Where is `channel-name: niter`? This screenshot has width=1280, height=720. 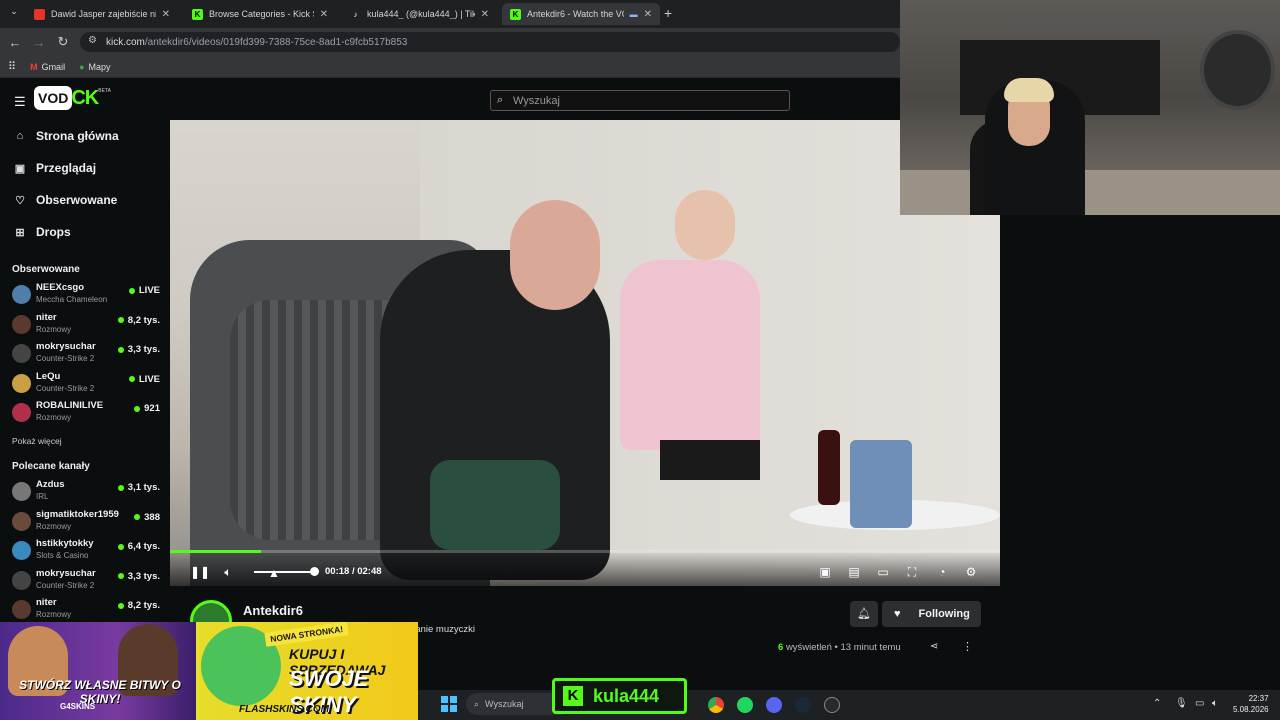
channel-name: niter is located at coordinates (46, 317).